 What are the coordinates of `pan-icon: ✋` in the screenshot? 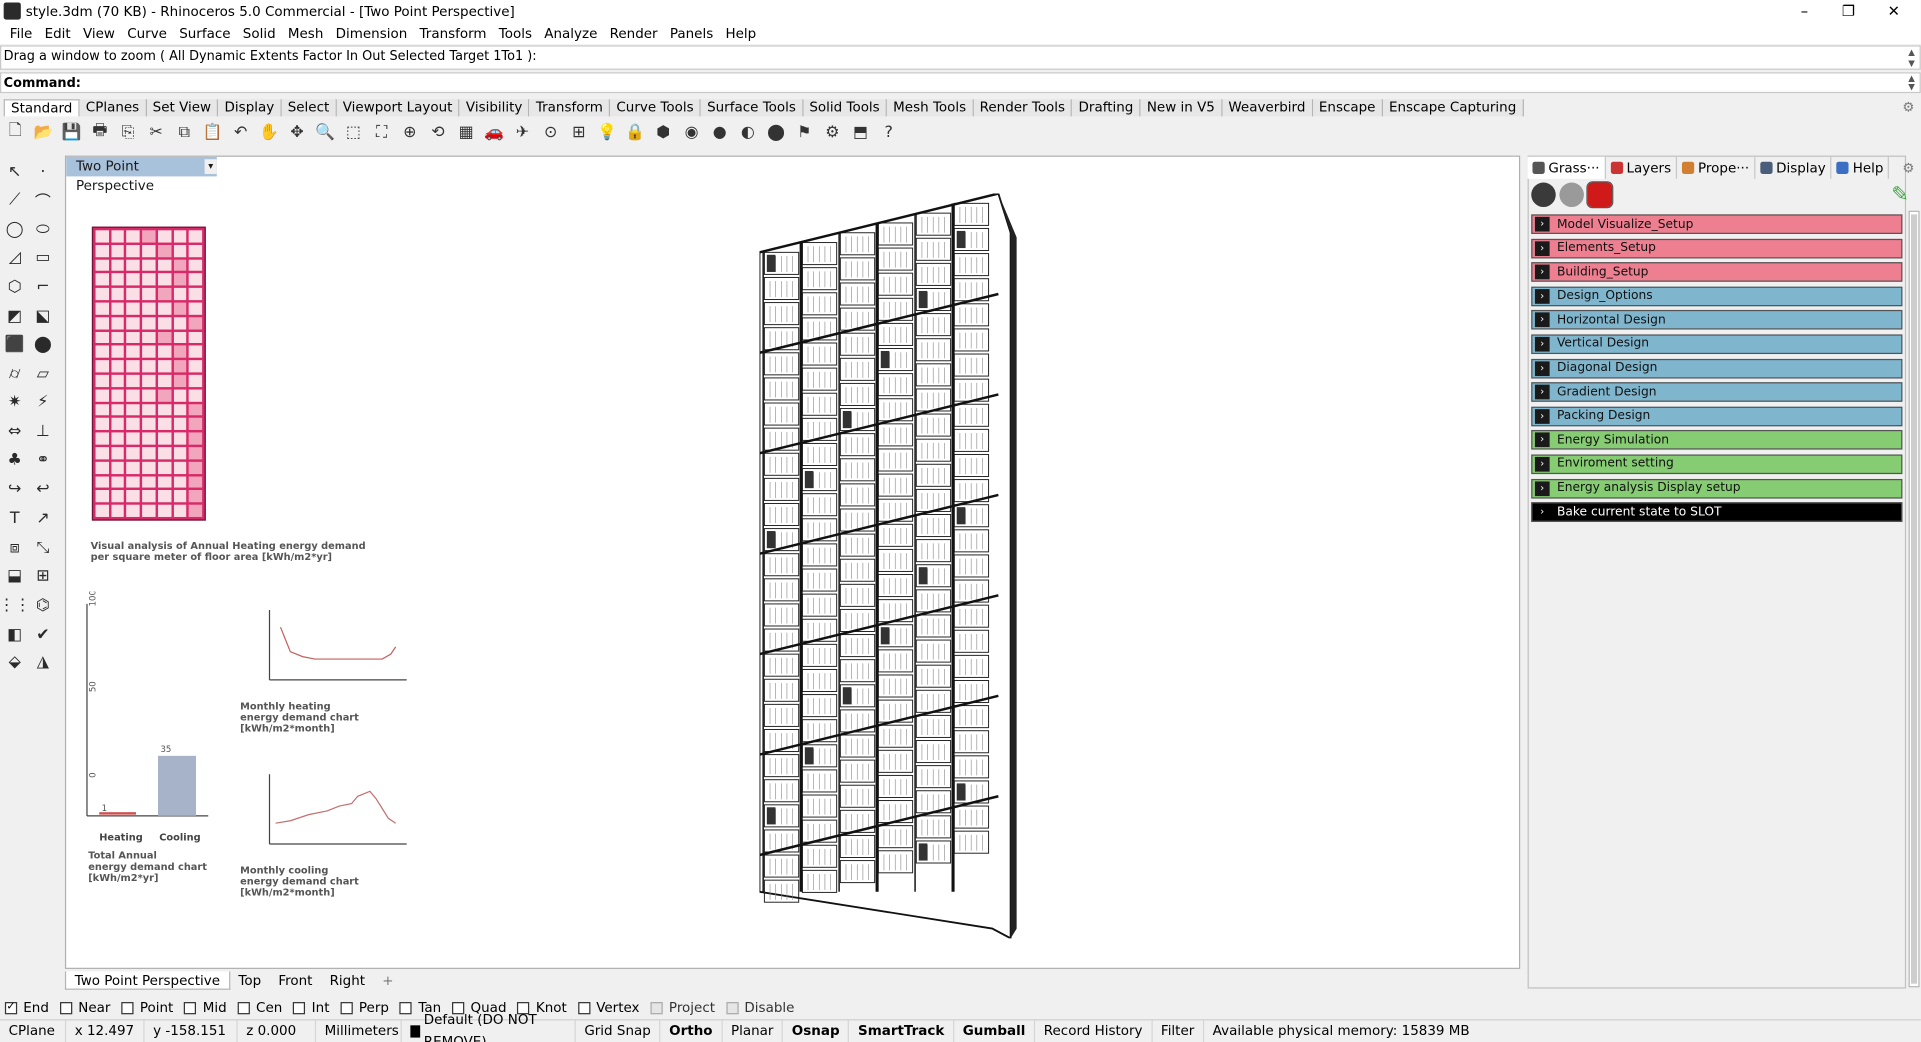 It's located at (268, 132).